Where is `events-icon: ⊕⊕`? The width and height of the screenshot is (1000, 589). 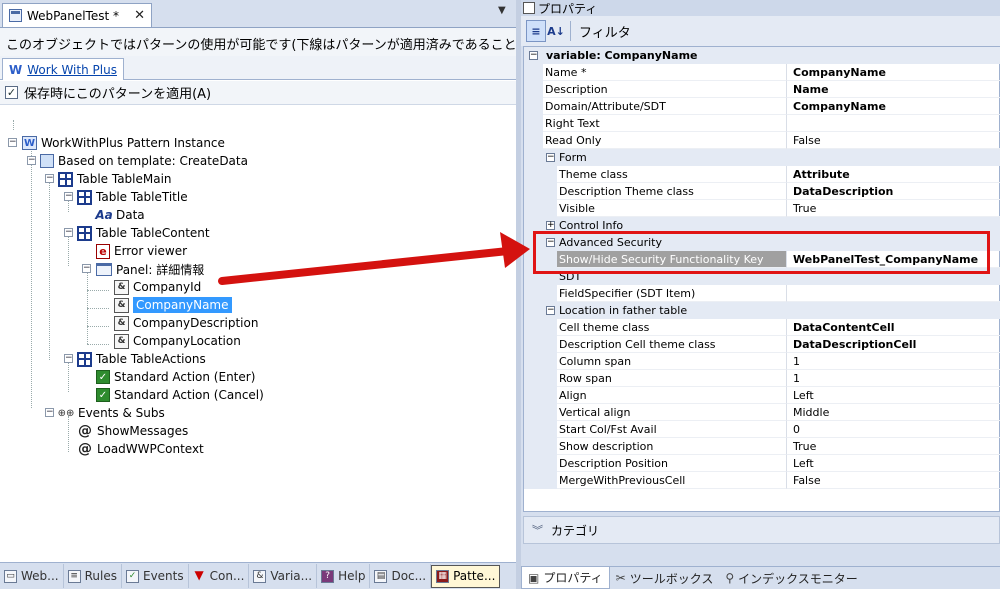 events-icon: ⊕⊕ is located at coordinates (66, 413).